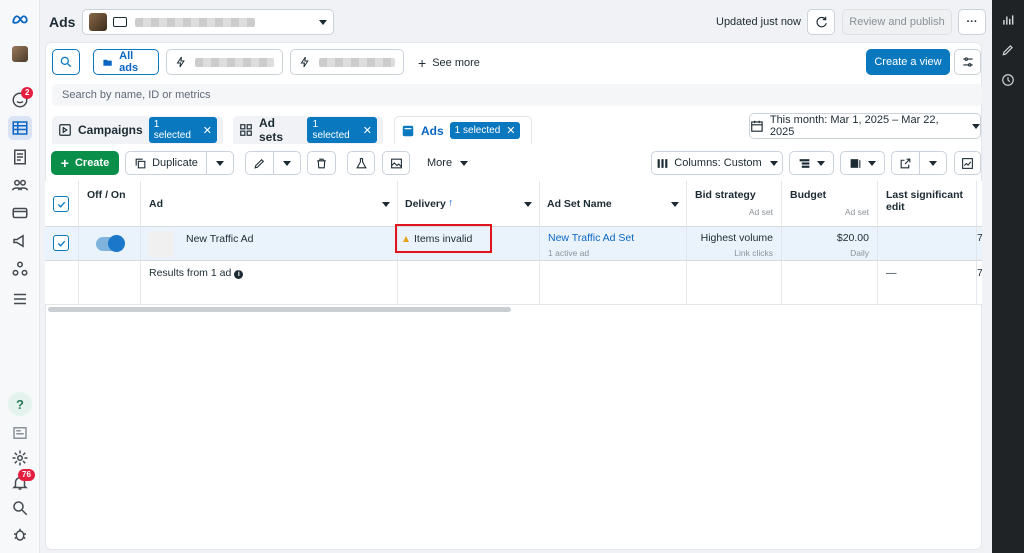 The image size is (1024, 553). Describe the element at coordinates (613, 204) in the screenshot. I see `ad-set-name-column-header: Ad Set Name` at that location.